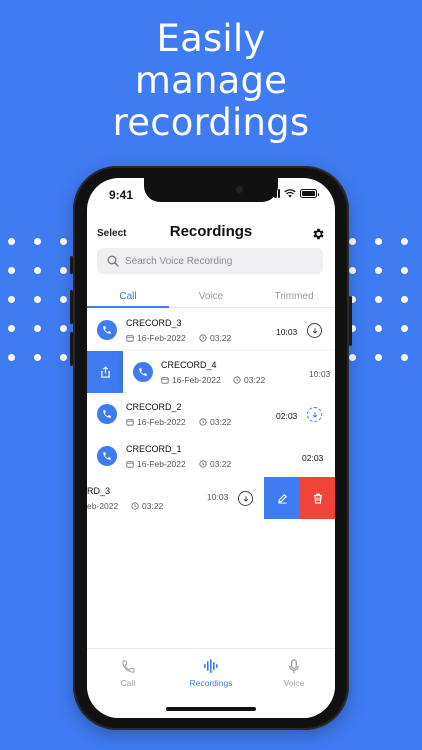 This screenshot has height=750, width=422. I want to click on decorative-dots-left, so click(38, 303).